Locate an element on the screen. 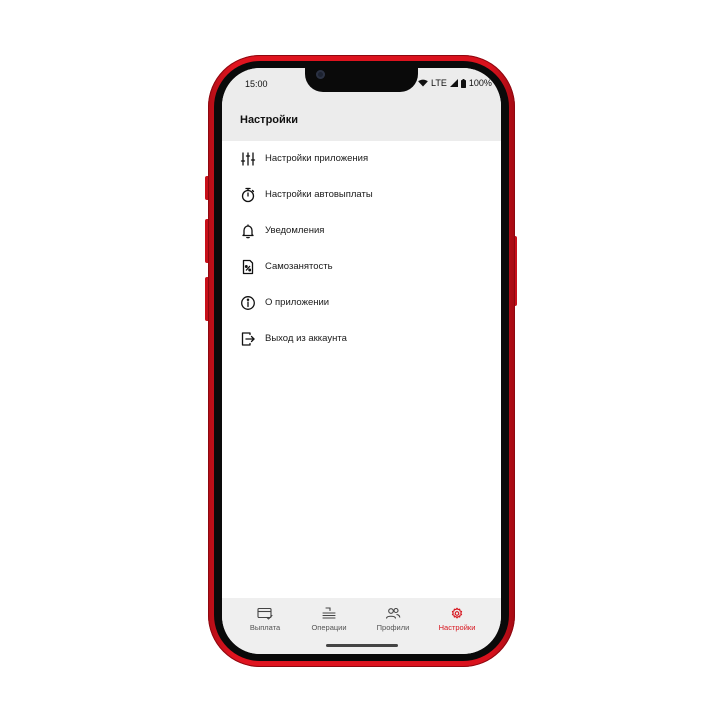 The image size is (723, 723). menu-item-label: Уведомления is located at coordinates (295, 230).